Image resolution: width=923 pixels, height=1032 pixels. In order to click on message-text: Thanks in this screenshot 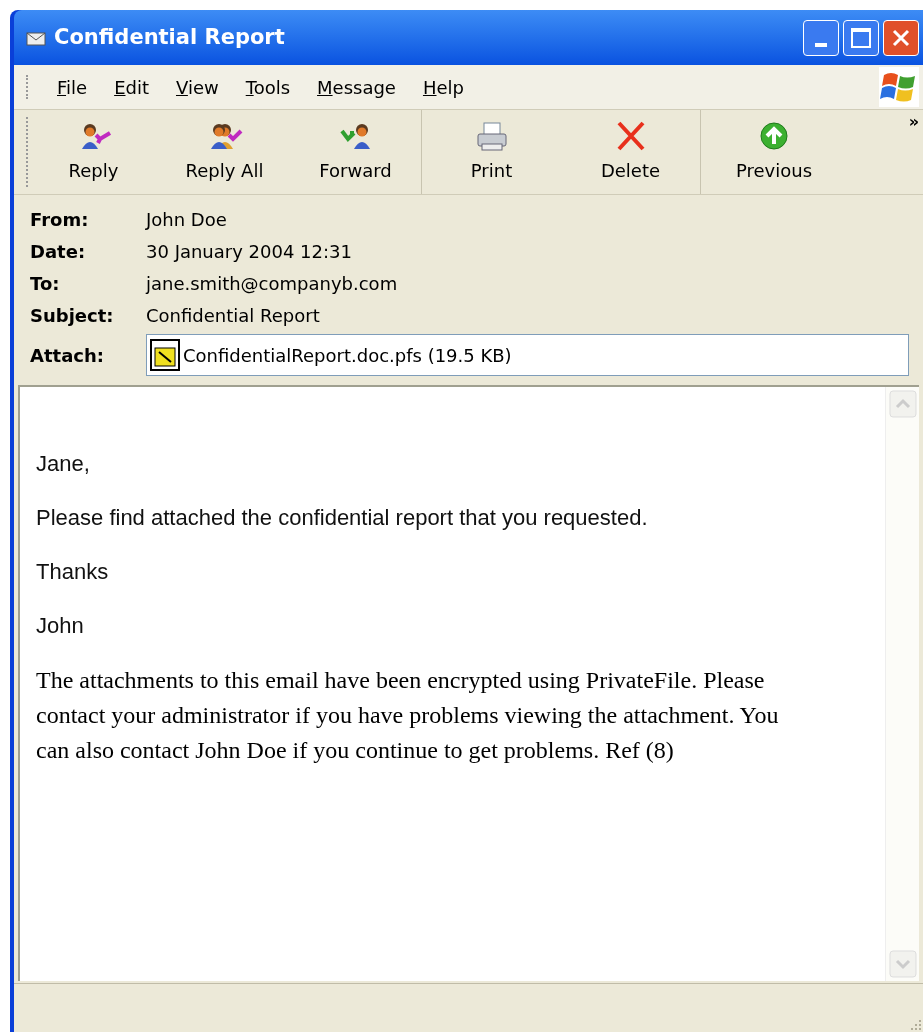, I will do `click(73, 572)`.